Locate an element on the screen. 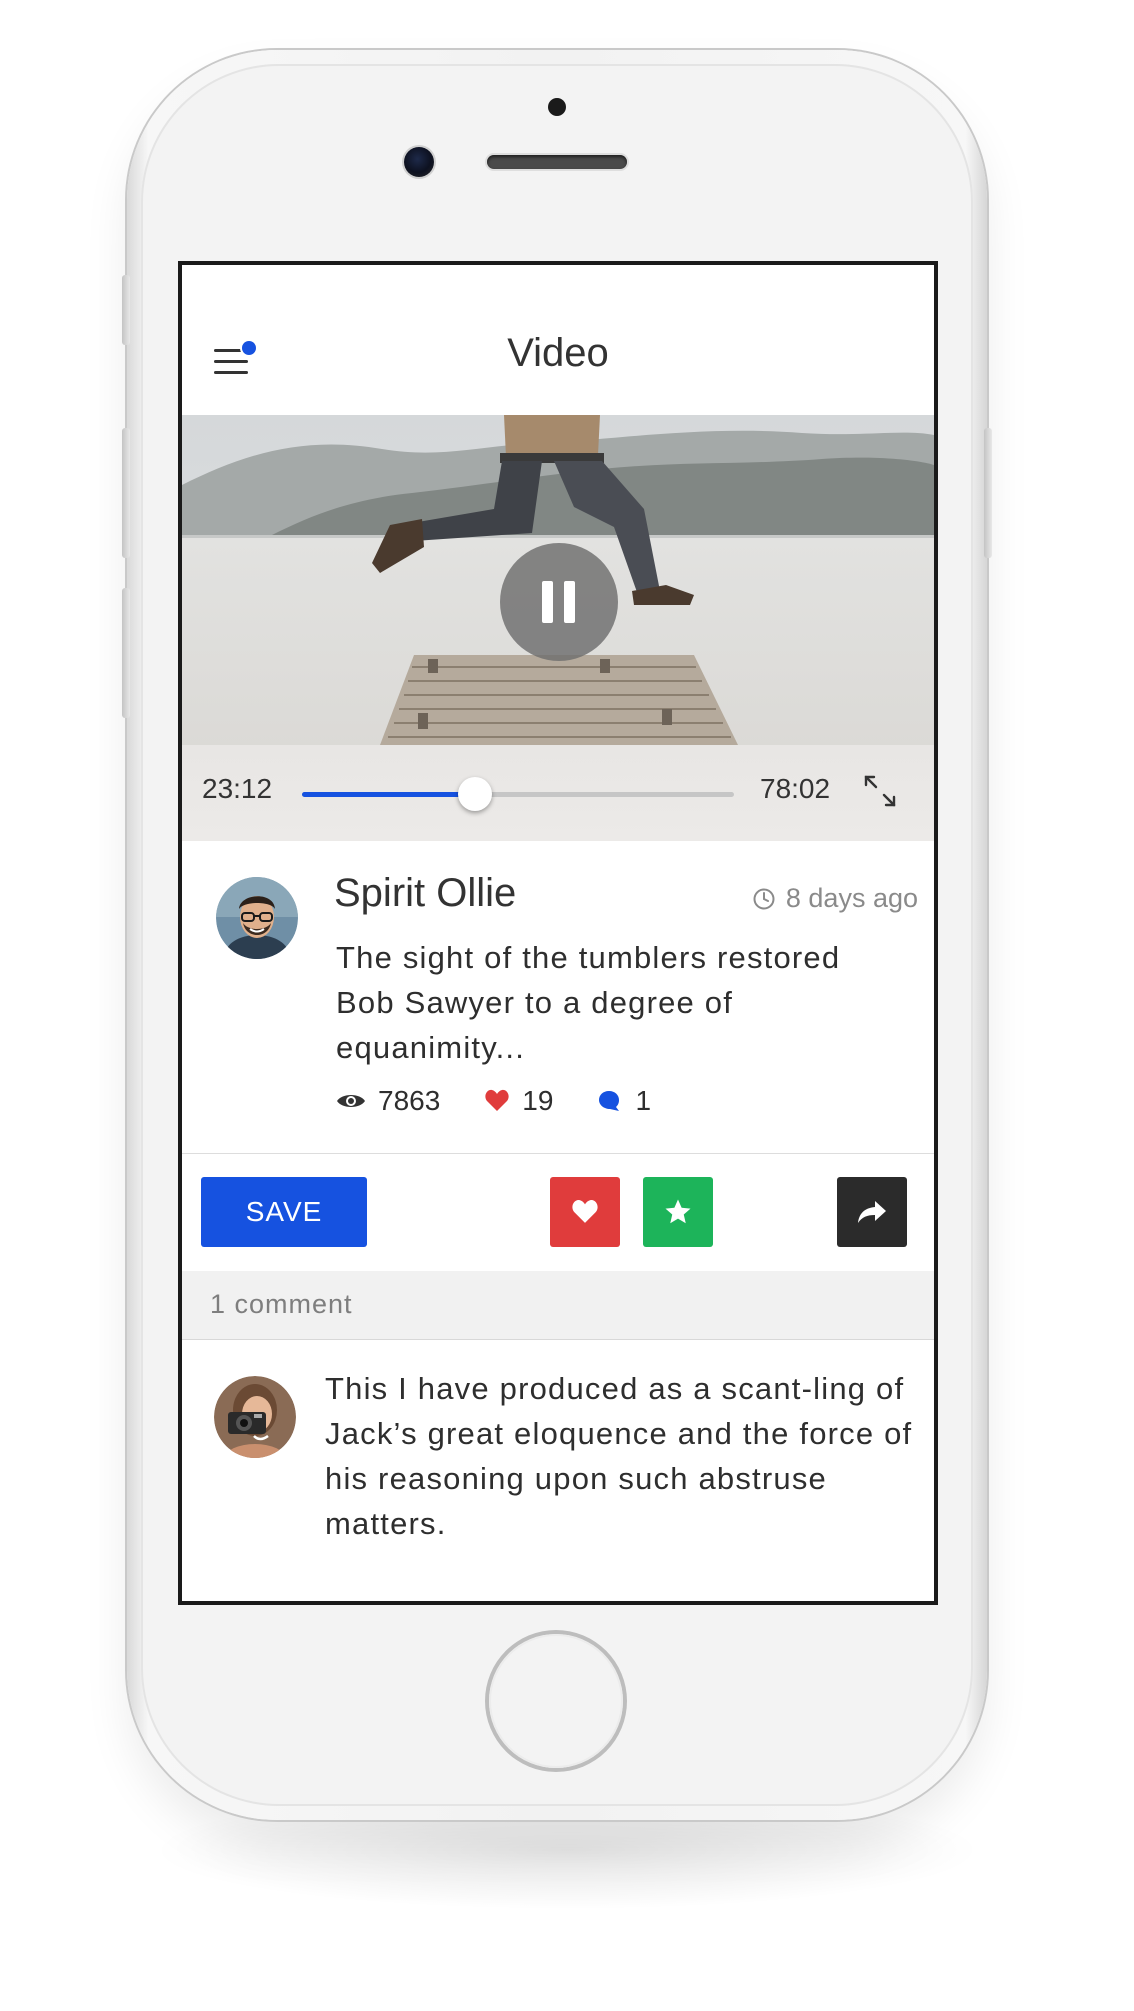 This screenshot has height=2011, width=1134. expand-icon is located at coordinates (880, 791).